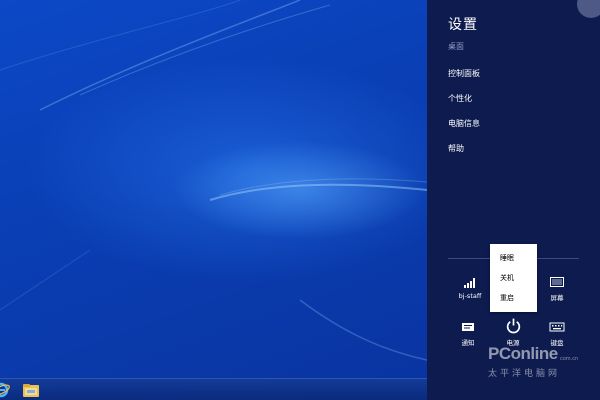  Describe the element at coordinates (31, 390) in the screenshot. I see `file-explorer-folder-icon` at that location.